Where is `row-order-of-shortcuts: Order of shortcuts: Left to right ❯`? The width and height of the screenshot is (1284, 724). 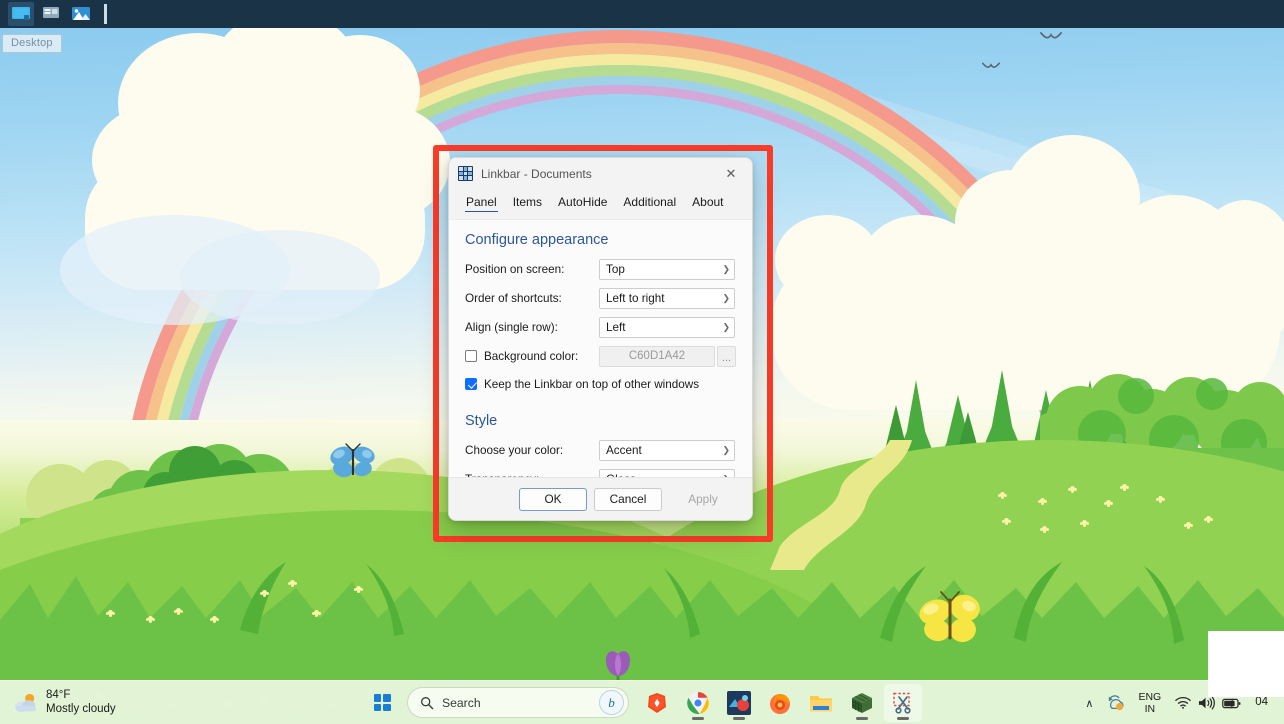
row-order-of-shortcuts: Order of shortcuts: Left to right ❯ is located at coordinates (600, 298).